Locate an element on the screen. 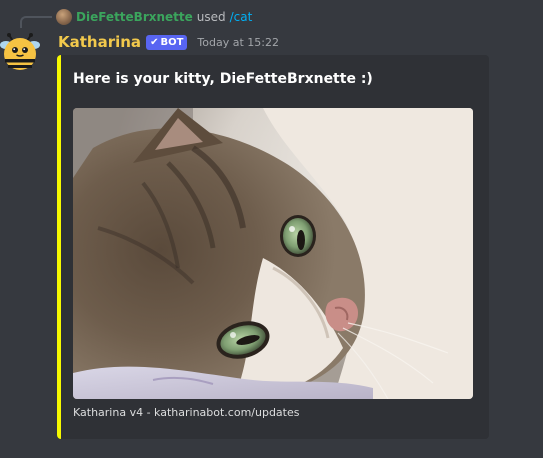  reply-command: /cat is located at coordinates (241, 17).